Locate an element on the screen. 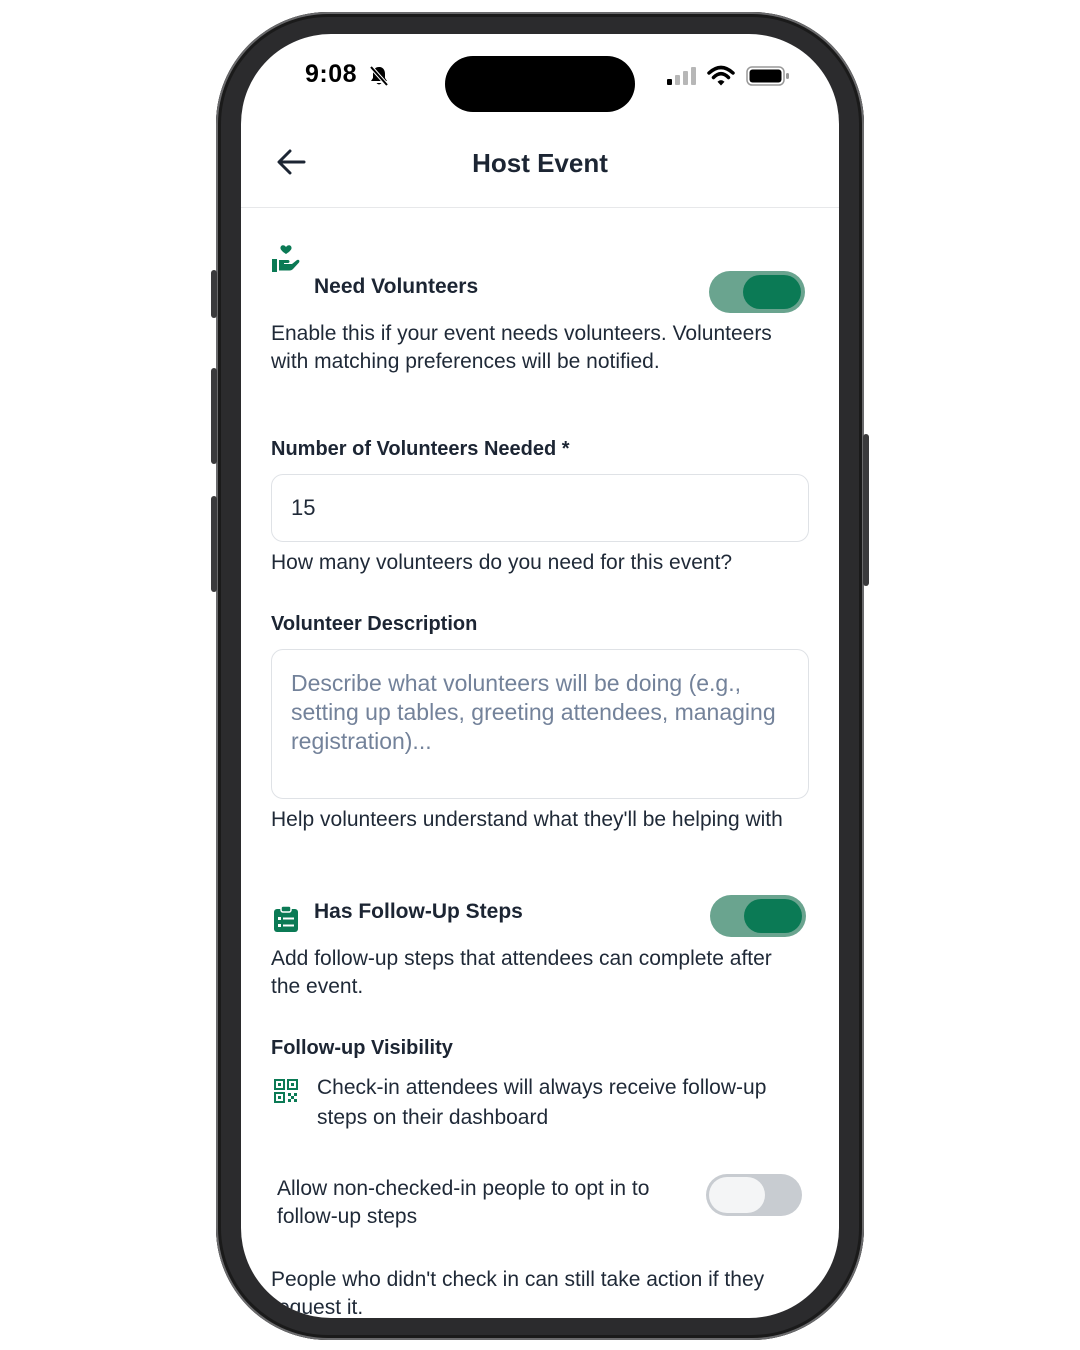 Image resolution: width=1080 pixels, height=1350 pixels. dynamic-island is located at coordinates (540, 84).